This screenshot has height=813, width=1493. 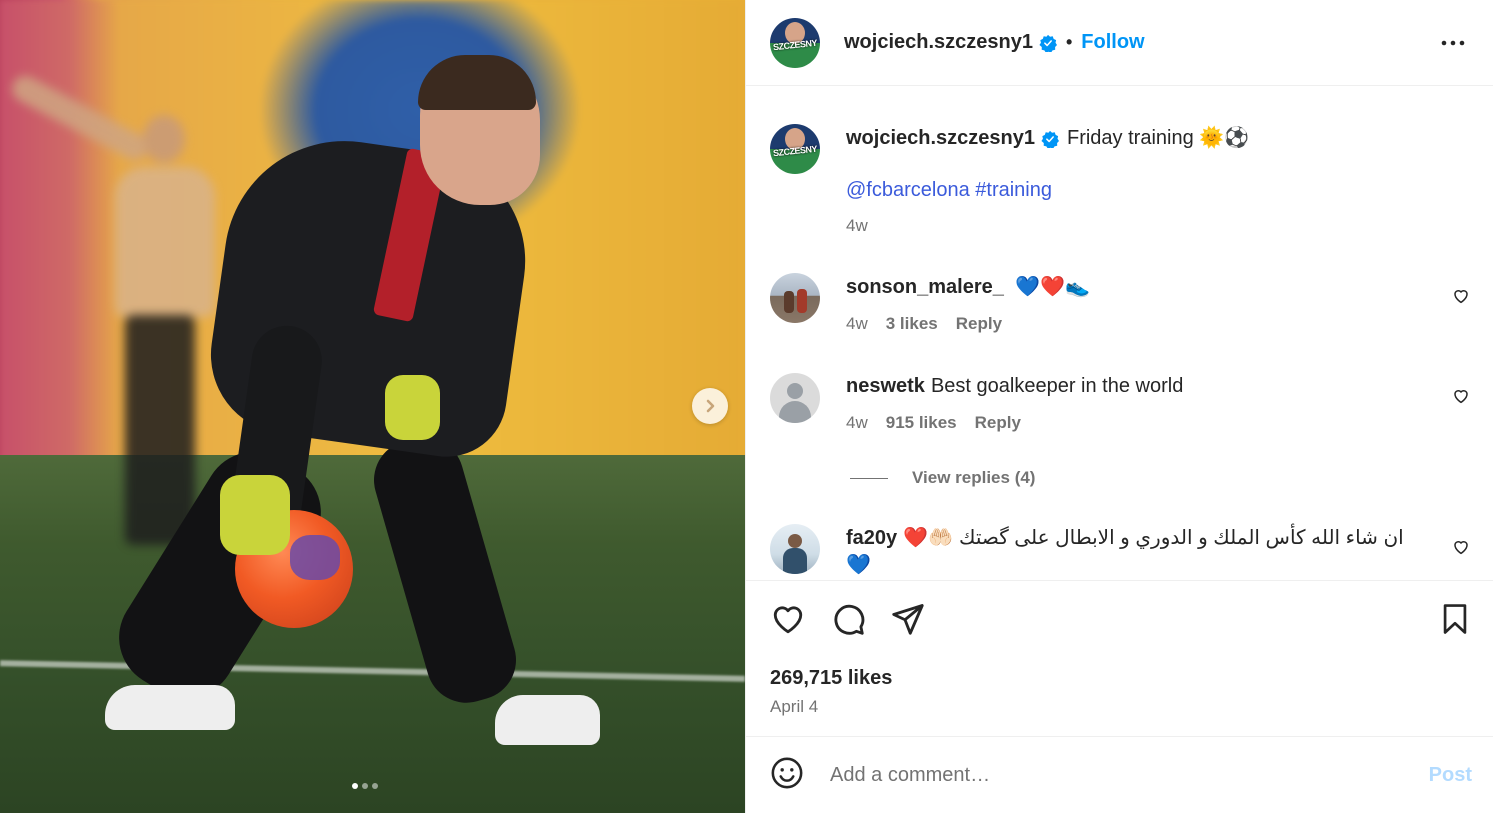 I want to click on follow-button: Follow, so click(x=1112, y=42).